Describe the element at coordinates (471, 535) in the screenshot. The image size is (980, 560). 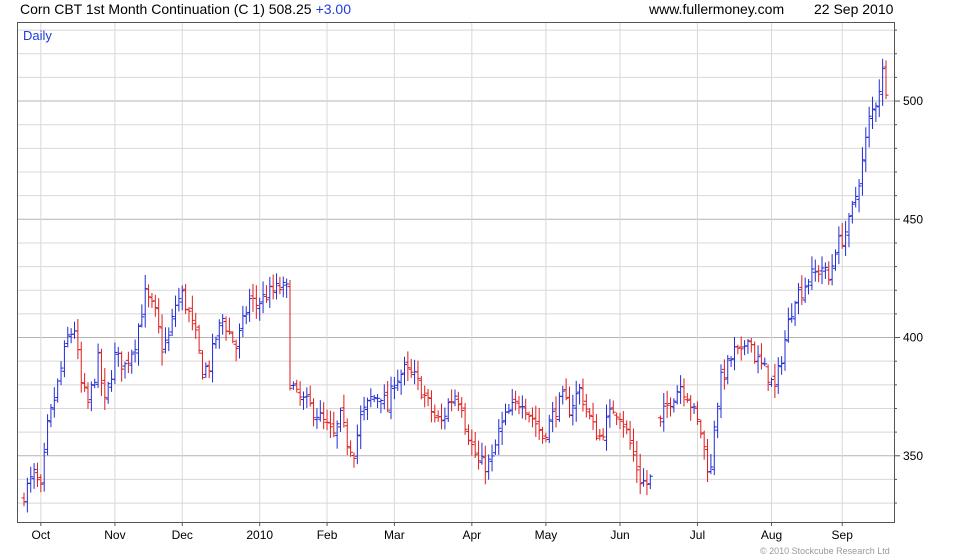
I see `x-tick-label: Apr` at that location.